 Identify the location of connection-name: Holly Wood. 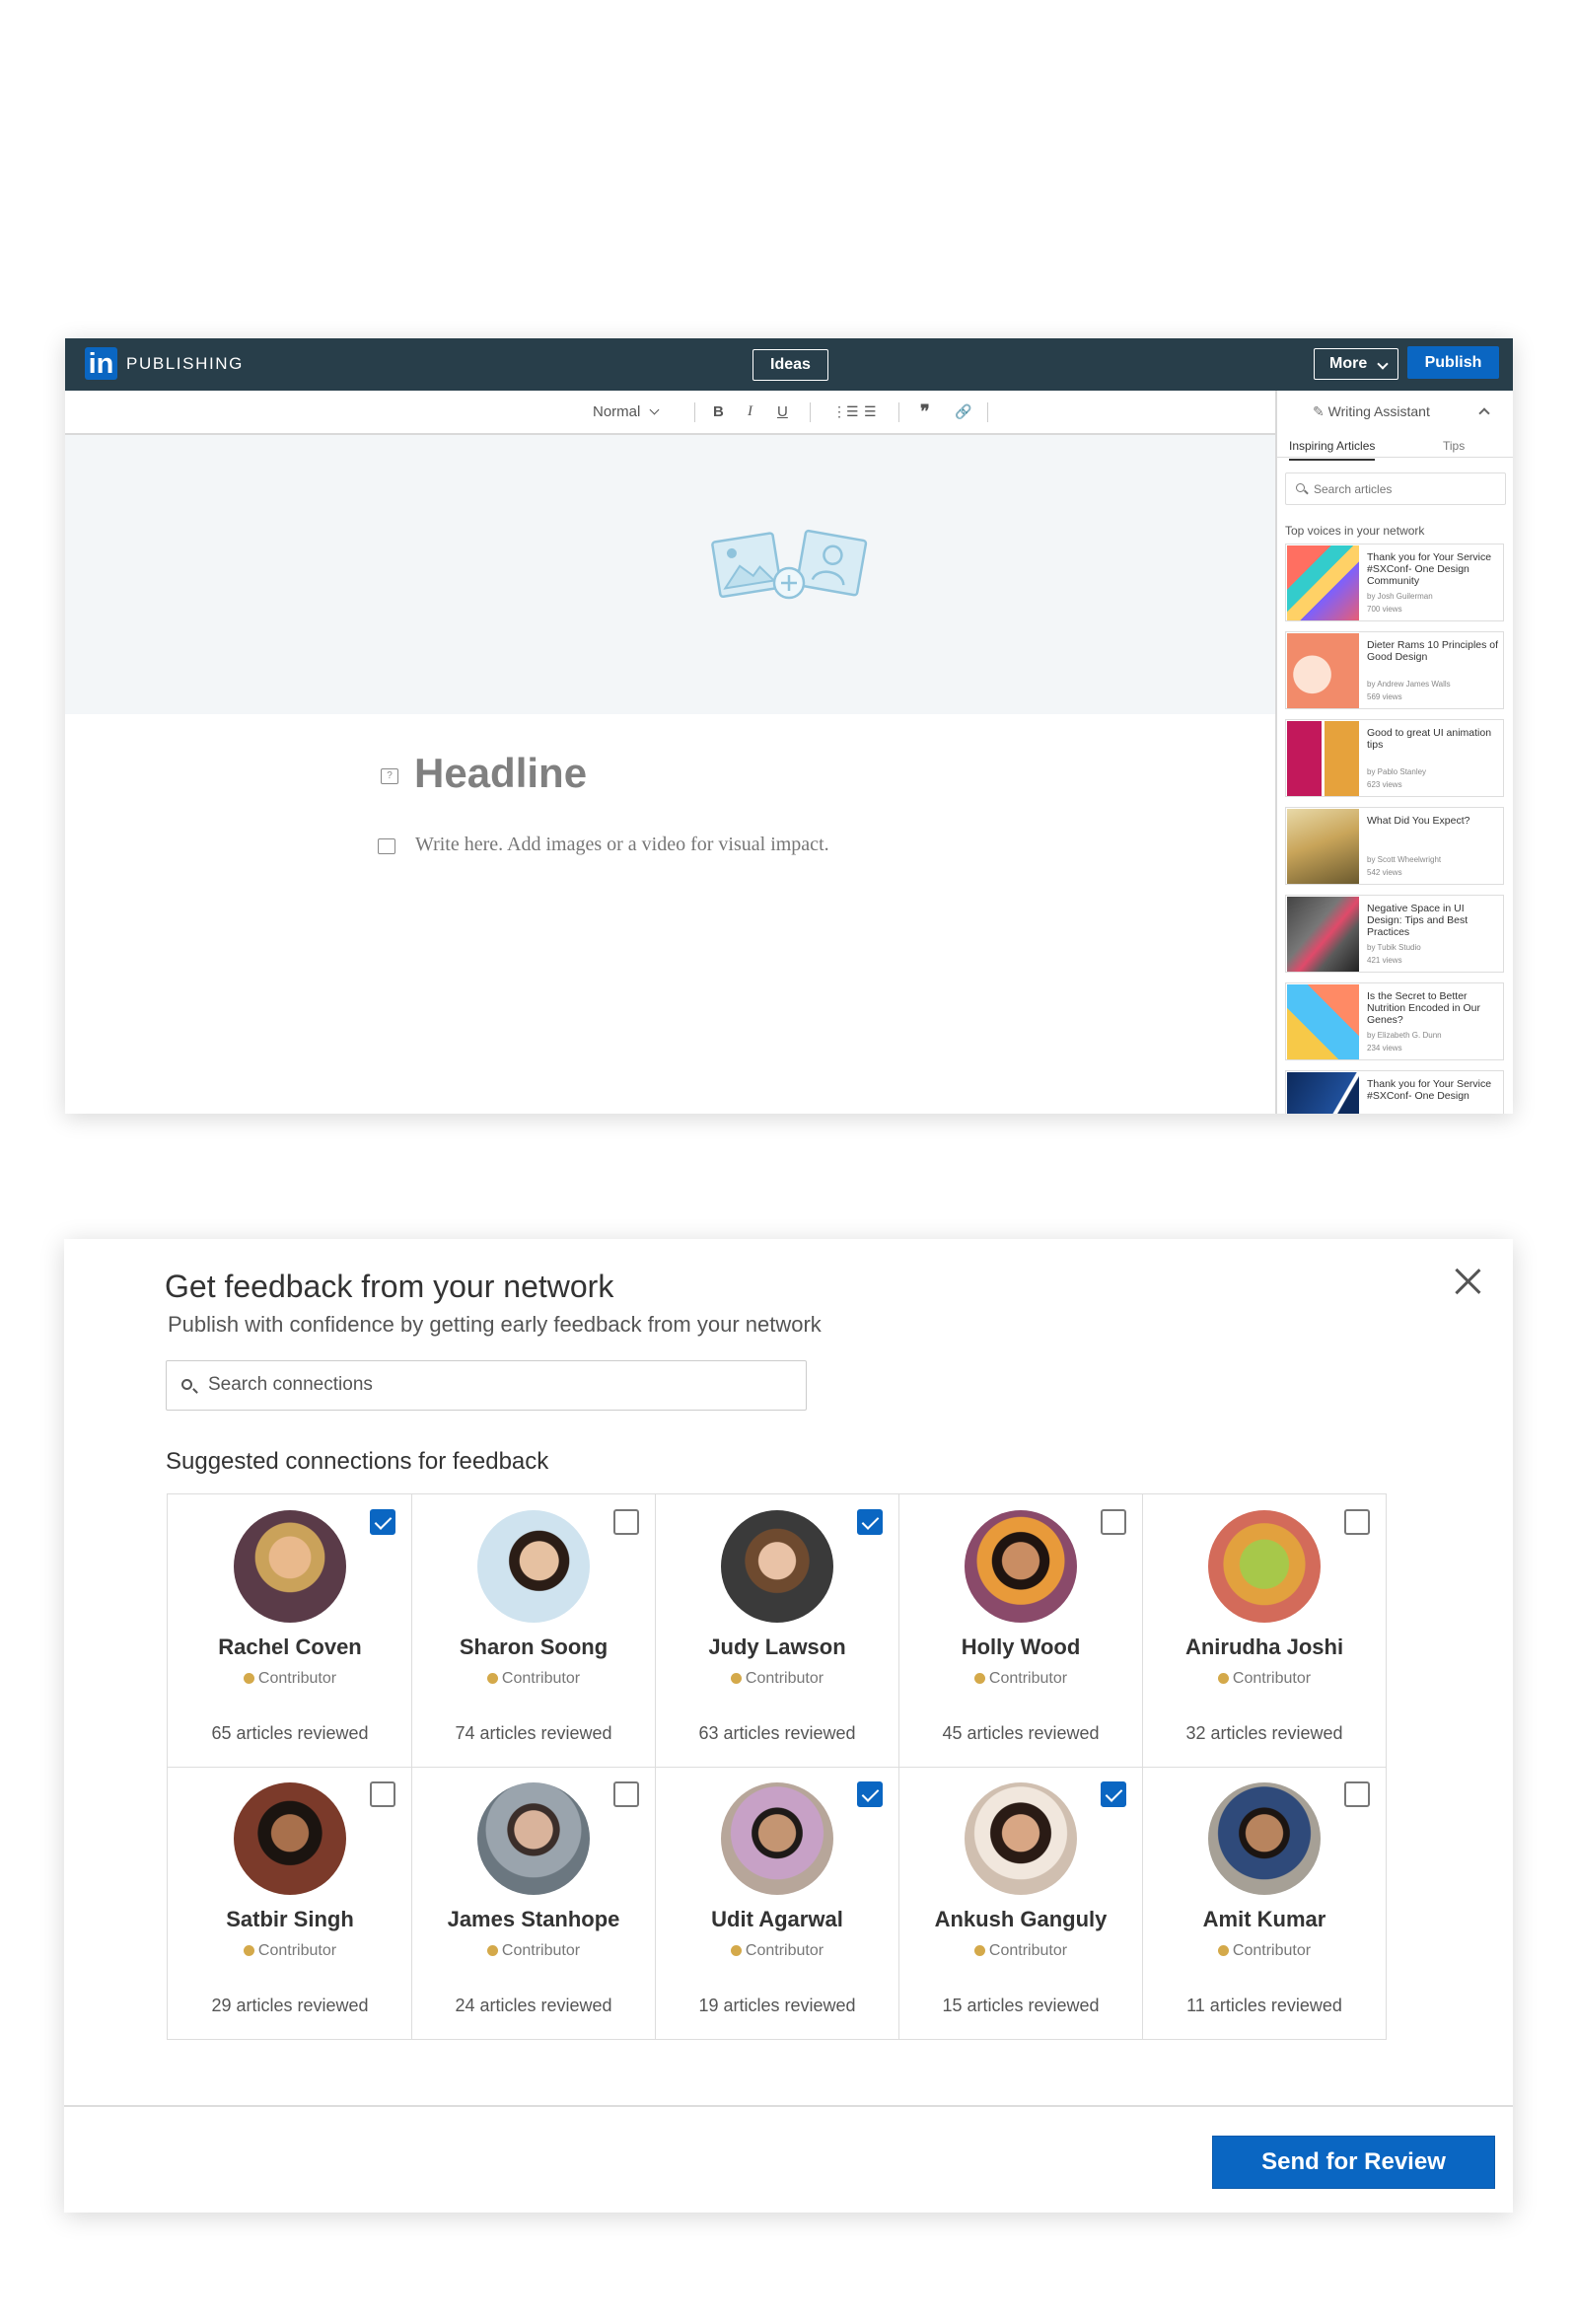
(1021, 1646).